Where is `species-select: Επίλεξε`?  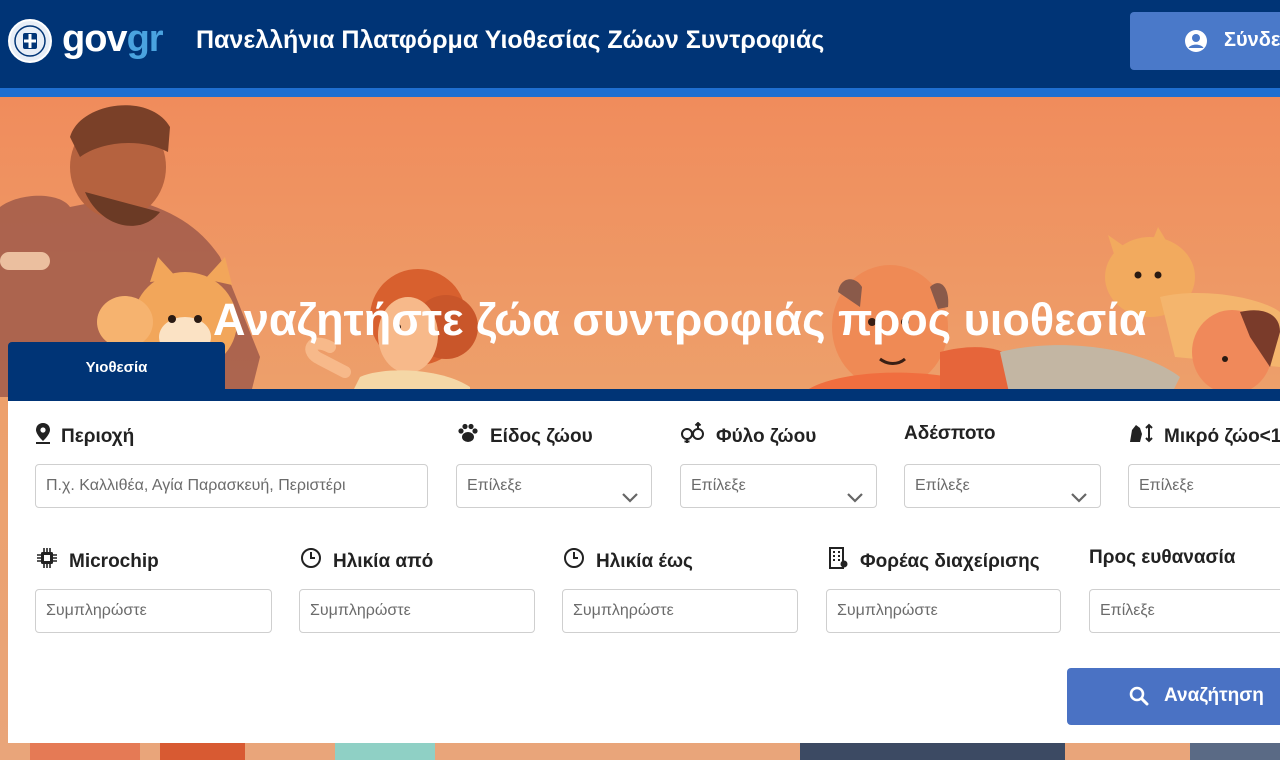 species-select: Επίλεξε is located at coordinates (554, 486).